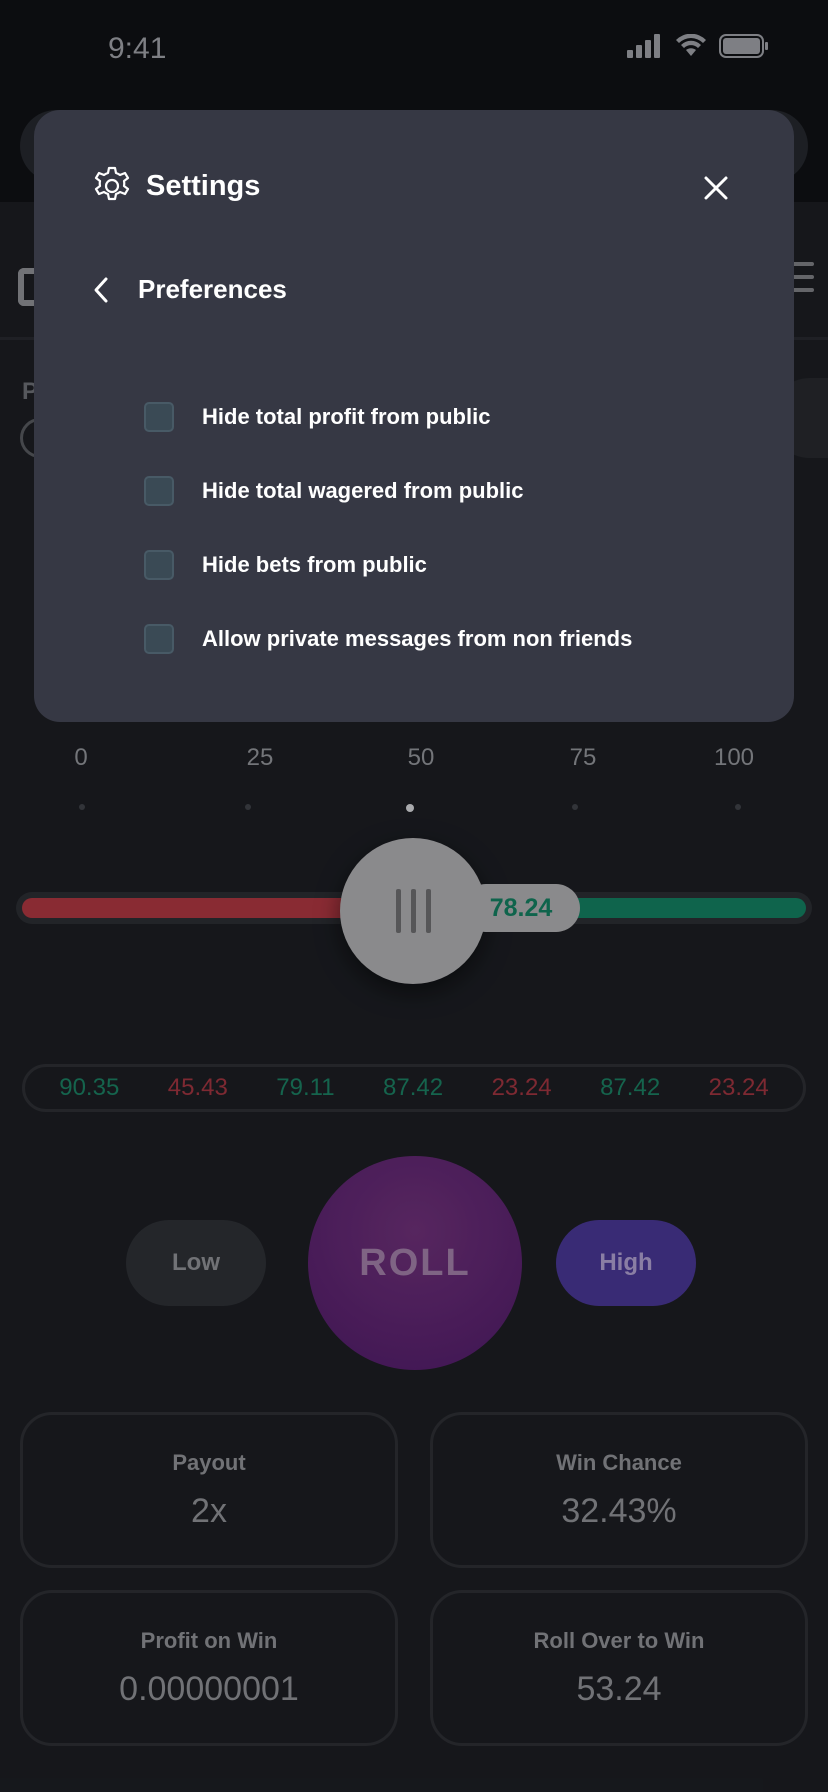 This screenshot has height=1792, width=828. What do you see at coordinates (101, 290) in the screenshot?
I see `chevron-left-icon` at bounding box center [101, 290].